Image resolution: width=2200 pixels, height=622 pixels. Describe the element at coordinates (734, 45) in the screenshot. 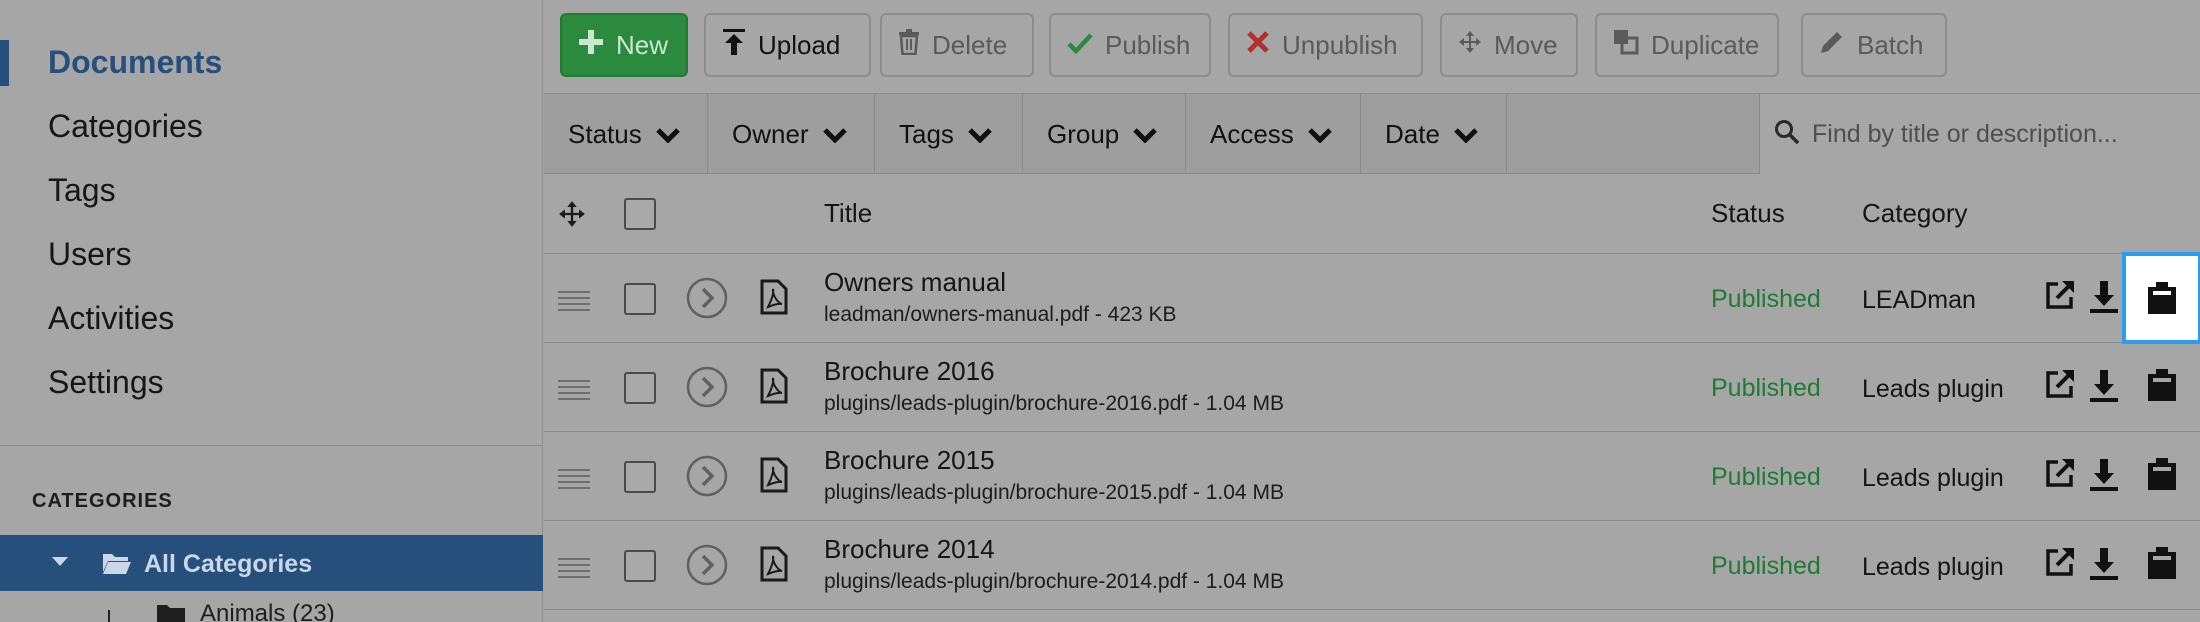

I see `upload-icon` at that location.